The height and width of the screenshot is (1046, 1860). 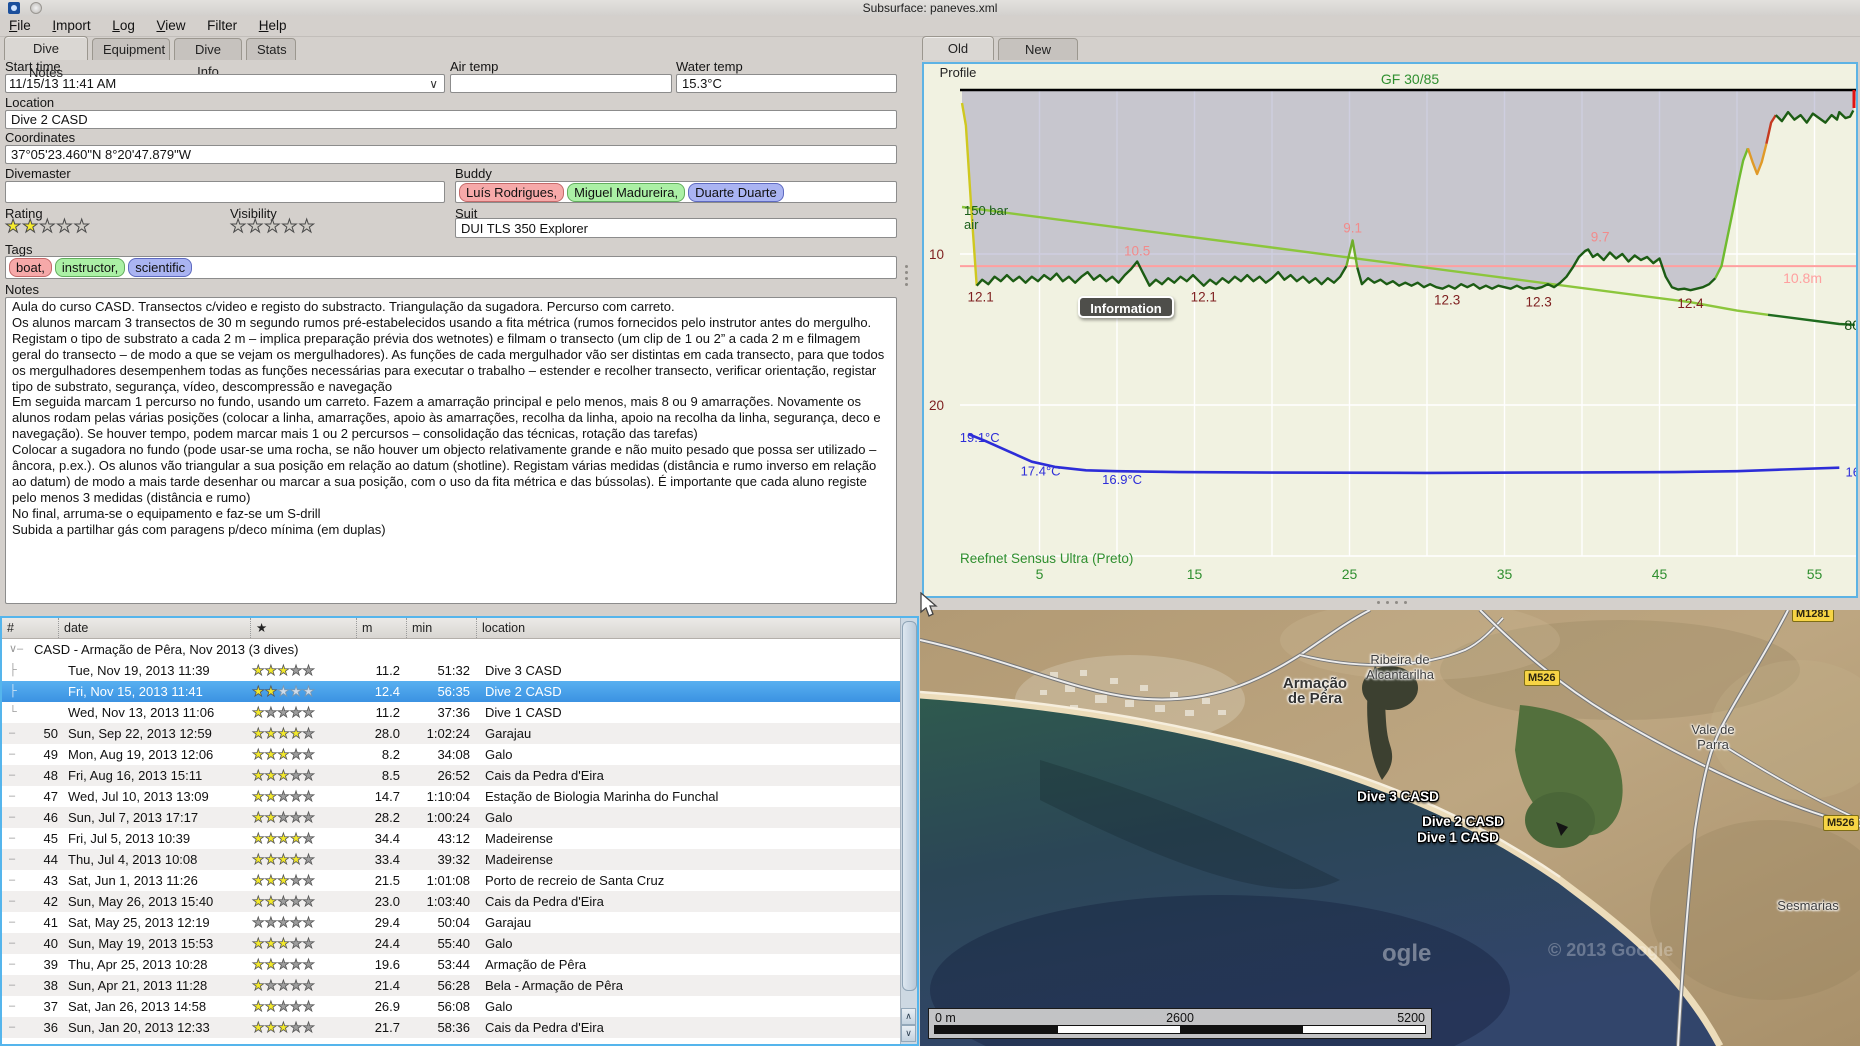 What do you see at coordinates (71, 26) in the screenshot?
I see `menu-import: Import` at bounding box center [71, 26].